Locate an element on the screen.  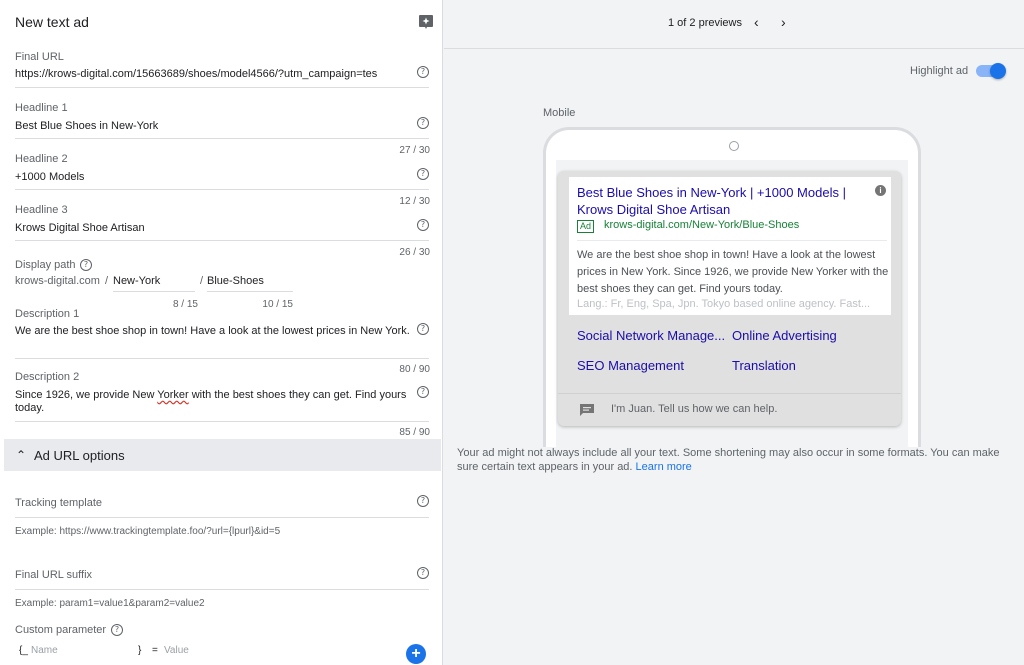
headline3-char-count: 26 / 30 is located at coordinates (414, 252).